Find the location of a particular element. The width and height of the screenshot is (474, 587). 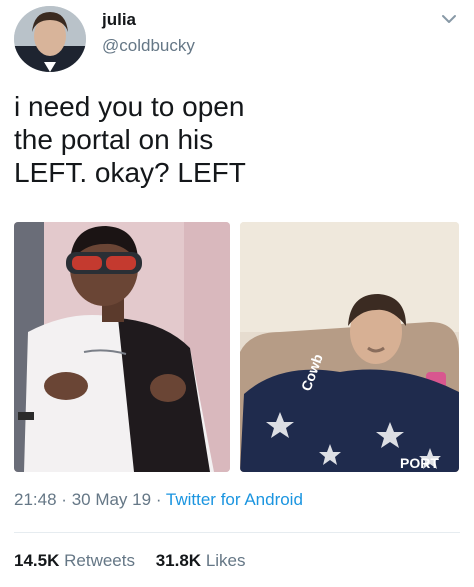

divider is located at coordinates (237, 532).